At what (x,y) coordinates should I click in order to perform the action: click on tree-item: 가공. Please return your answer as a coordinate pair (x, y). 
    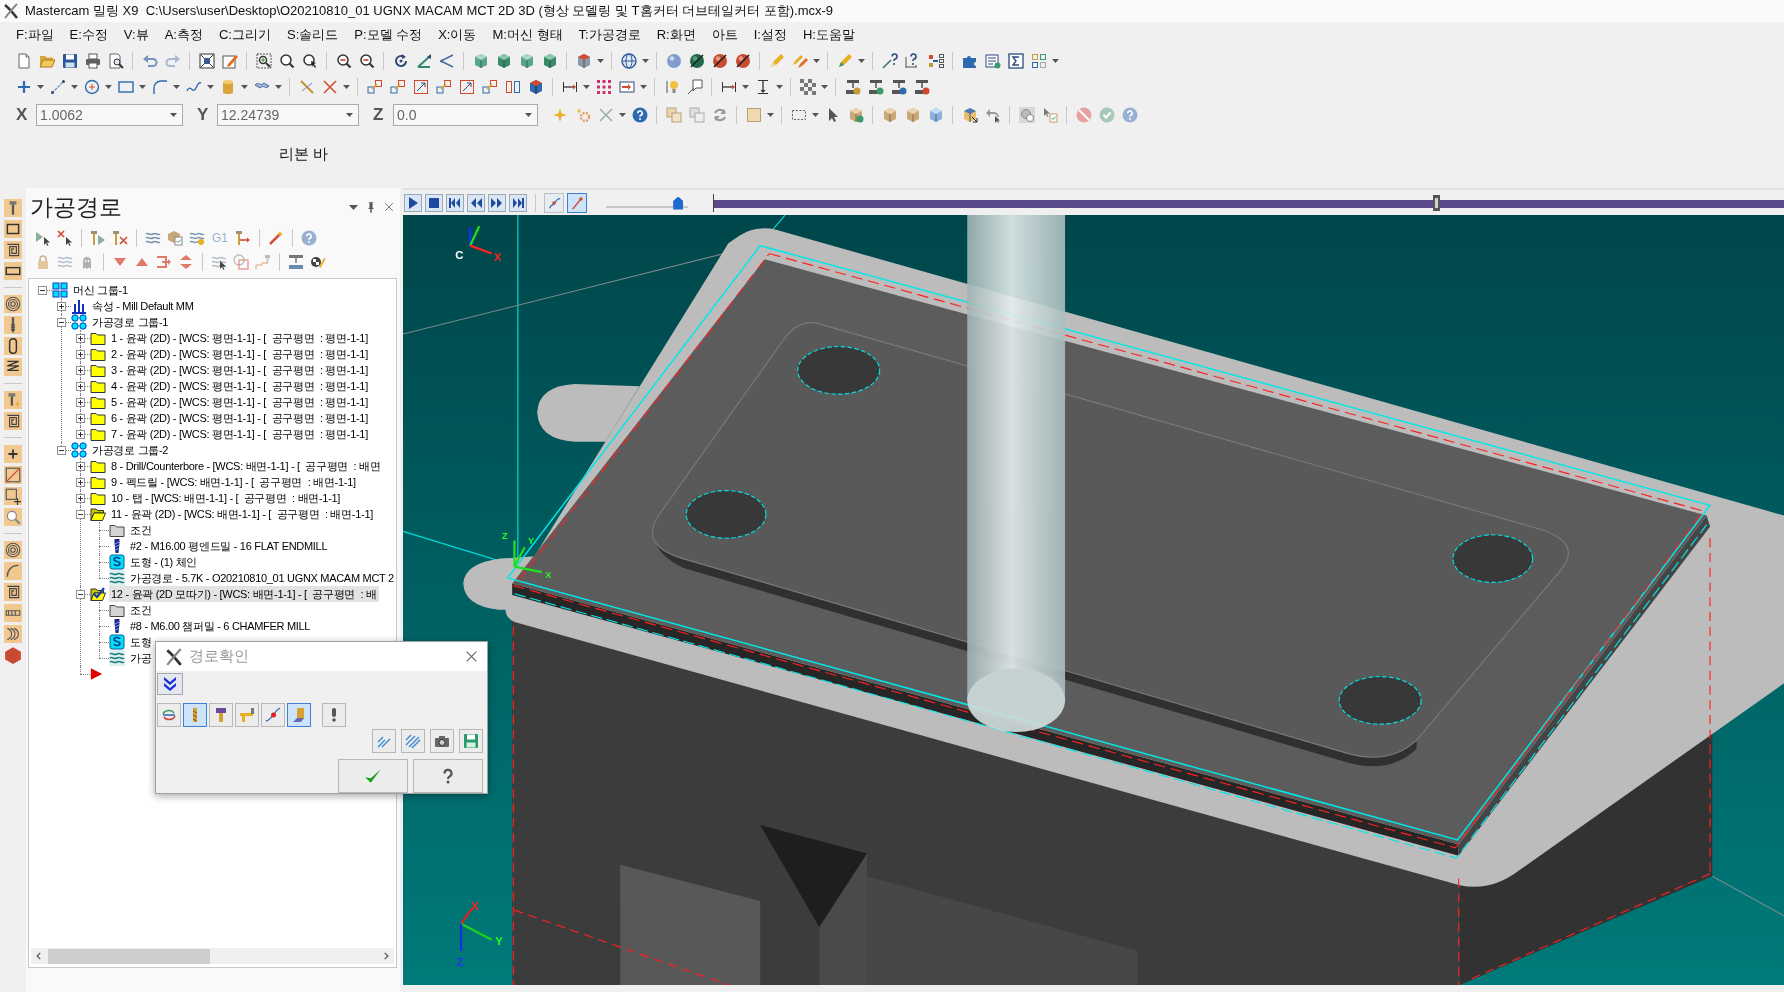
    Looking at the image, I should click on (141, 658).